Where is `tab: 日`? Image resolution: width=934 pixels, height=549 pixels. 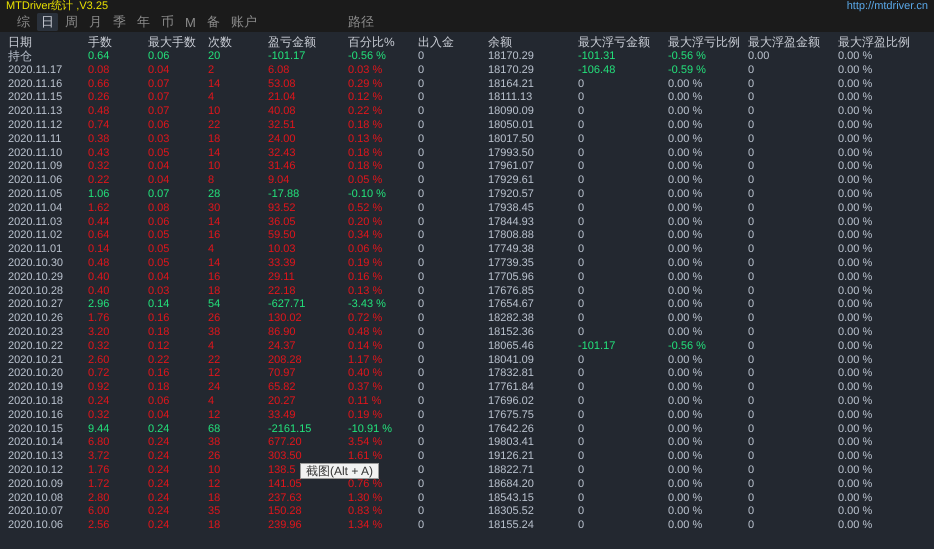 tab: 日 is located at coordinates (47, 22).